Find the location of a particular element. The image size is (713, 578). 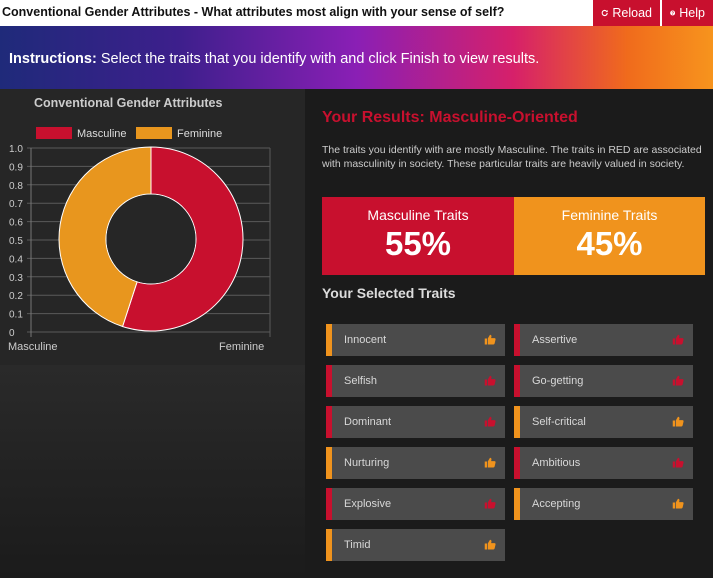

trait-name: Explosive is located at coordinates (368, 504).